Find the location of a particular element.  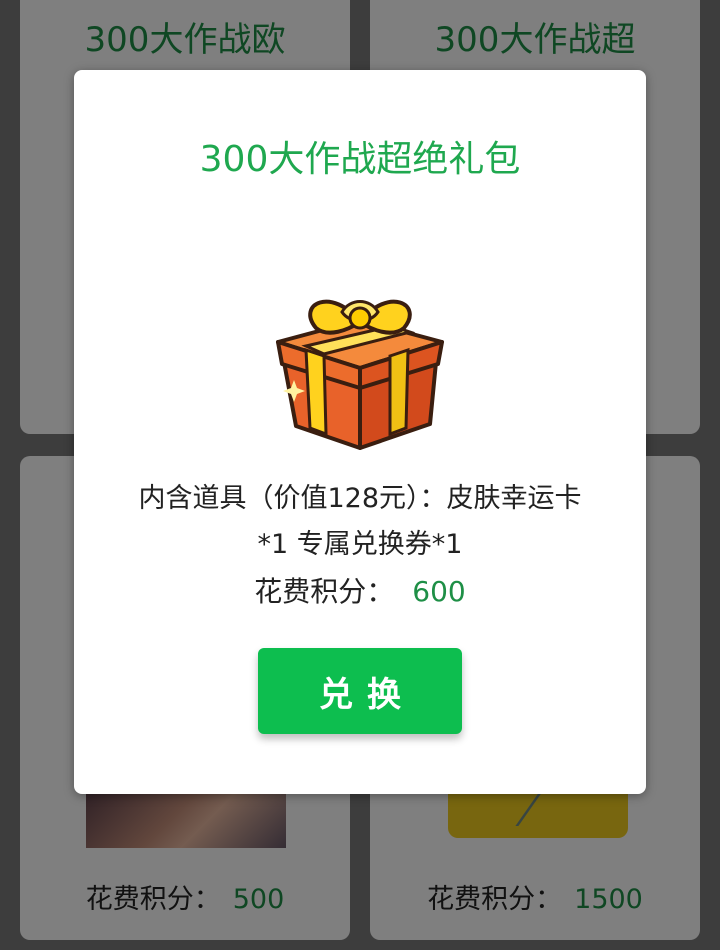

description-line: *1 专属兑换券*1 is located at coordinates (360, 544).